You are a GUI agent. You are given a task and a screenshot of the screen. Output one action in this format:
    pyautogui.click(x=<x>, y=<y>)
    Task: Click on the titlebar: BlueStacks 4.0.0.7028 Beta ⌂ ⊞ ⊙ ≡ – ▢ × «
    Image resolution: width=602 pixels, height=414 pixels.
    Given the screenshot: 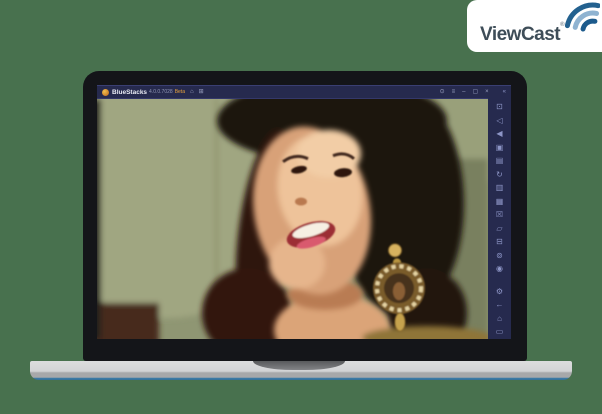 What is the action you would take?
    pyautogui.click(x=304, y=91)
    